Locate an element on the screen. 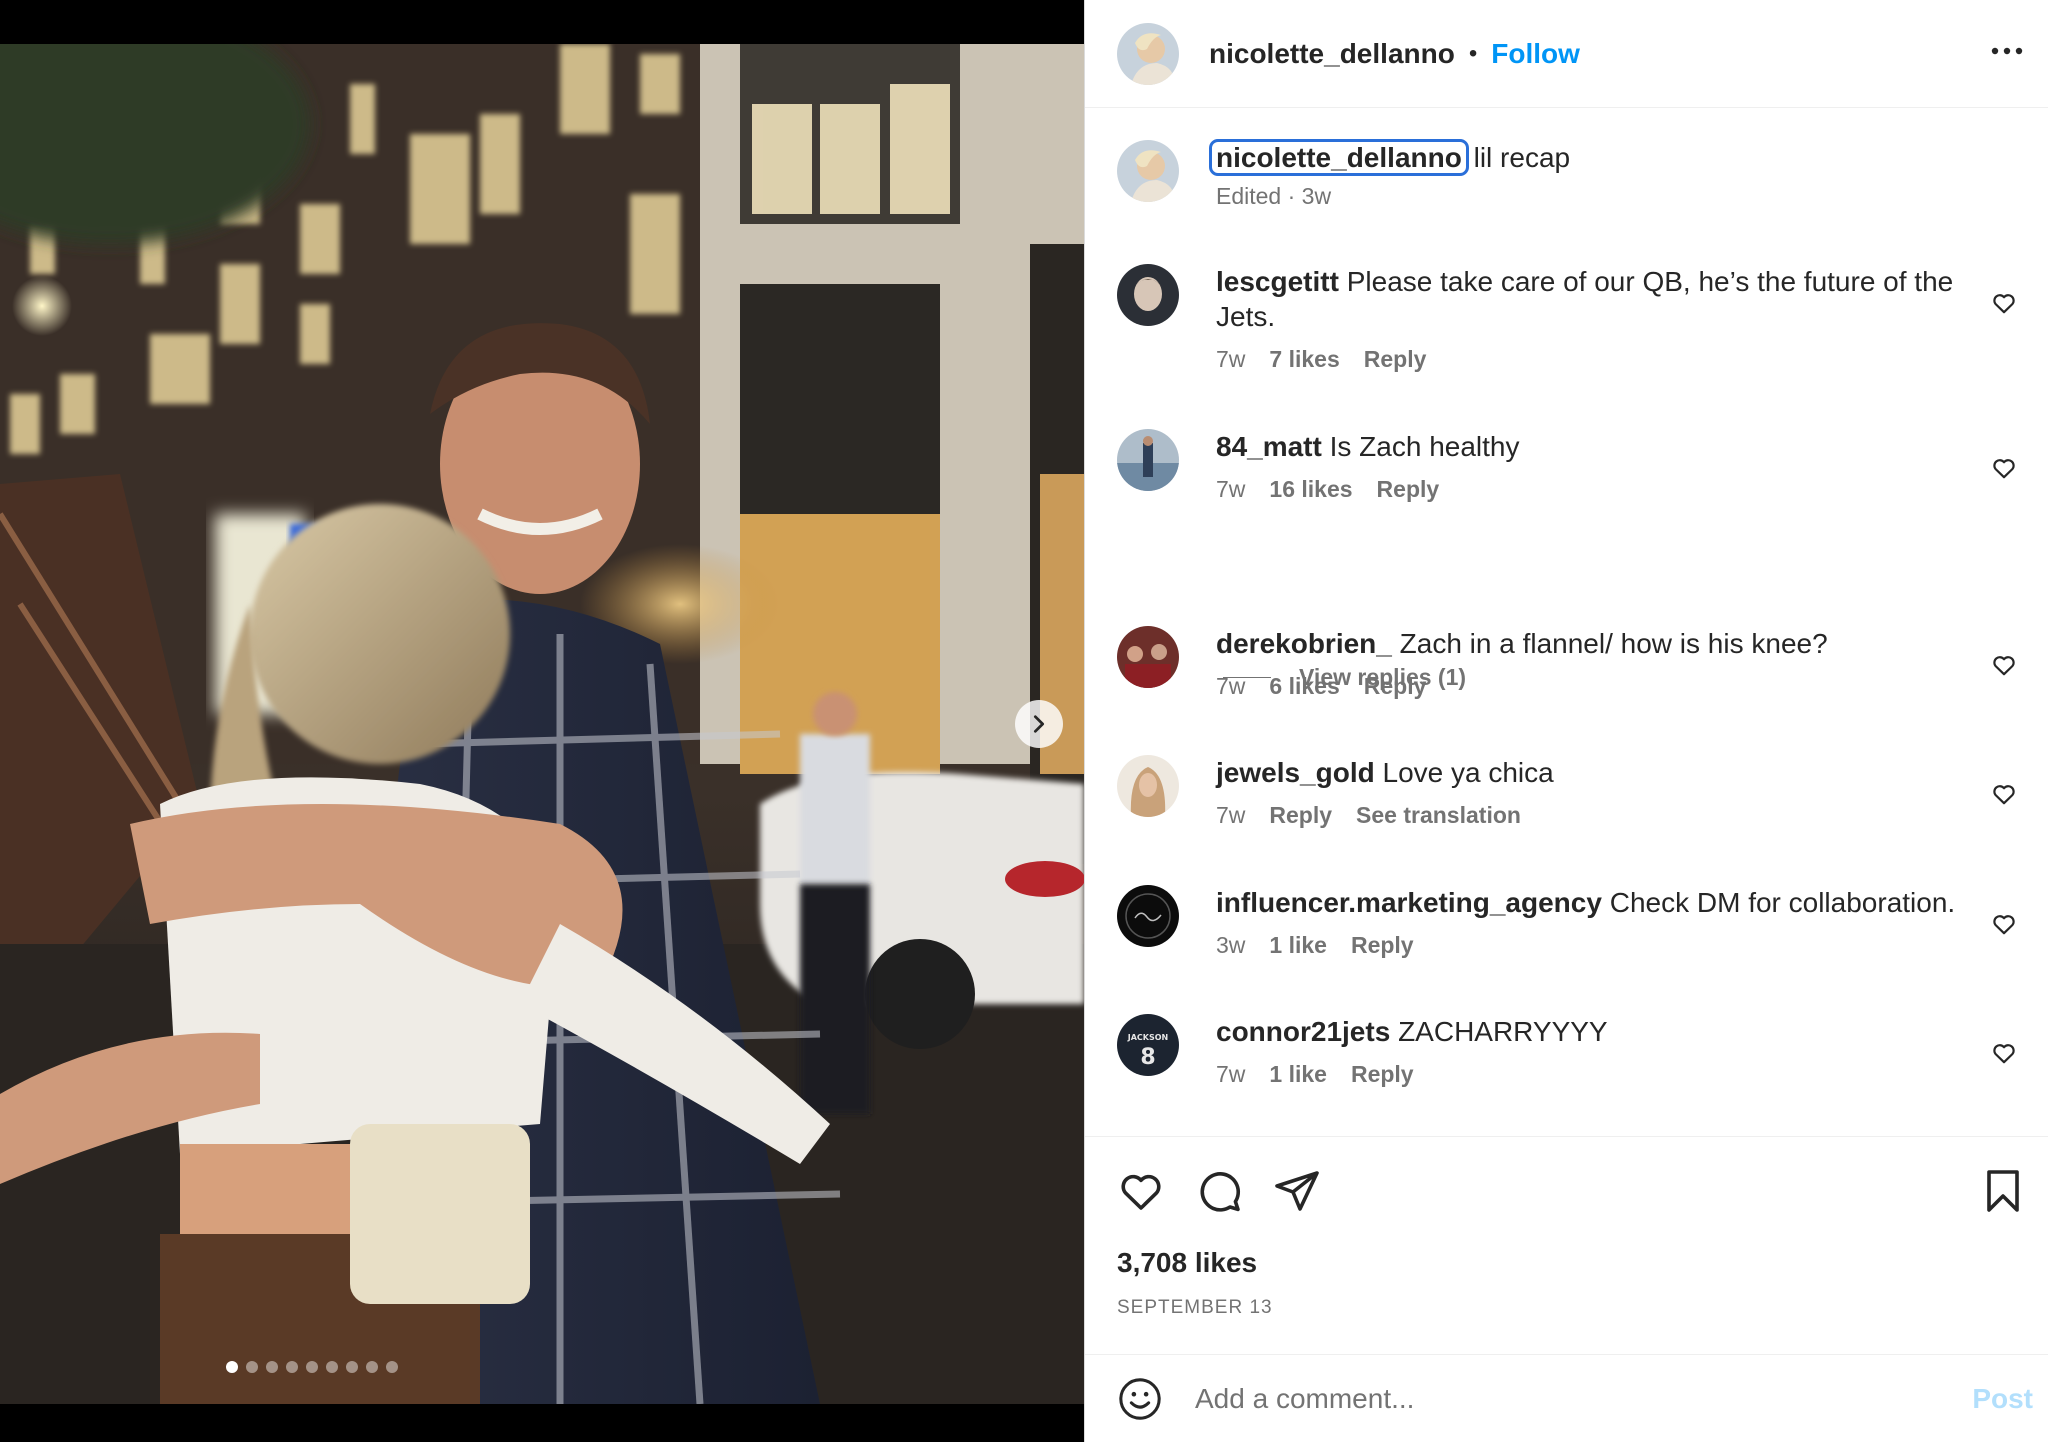 The height and width of the screenshot is (1442, 2048). comment-username: lescgetitt is located at coordinates (1277, 281).